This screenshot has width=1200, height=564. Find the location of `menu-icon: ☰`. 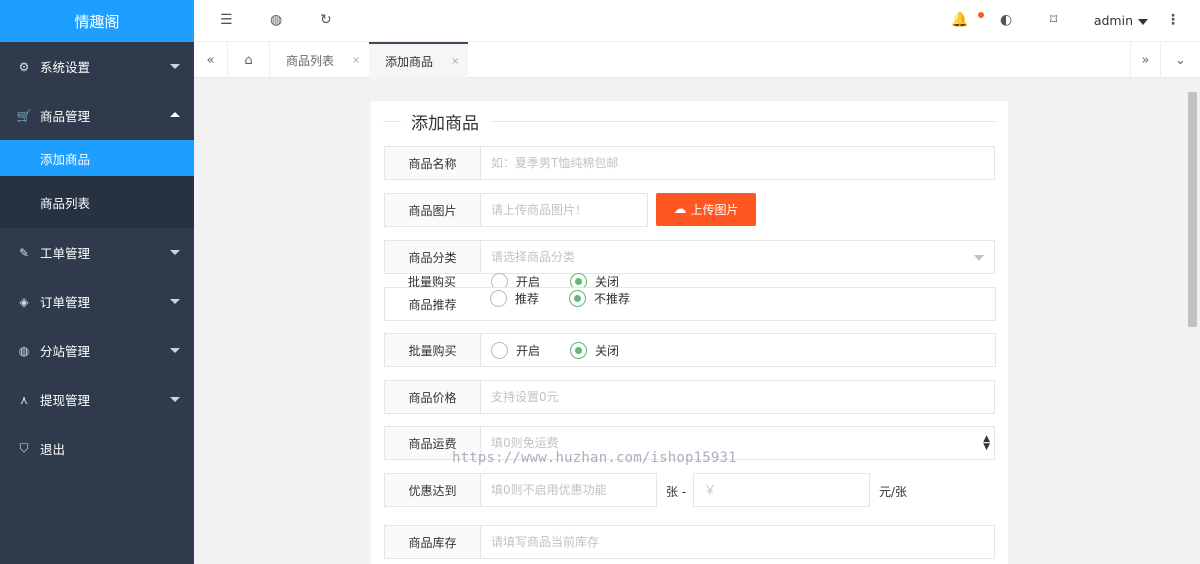

menu-icon: ☰ is located at coordinates (226, 20).